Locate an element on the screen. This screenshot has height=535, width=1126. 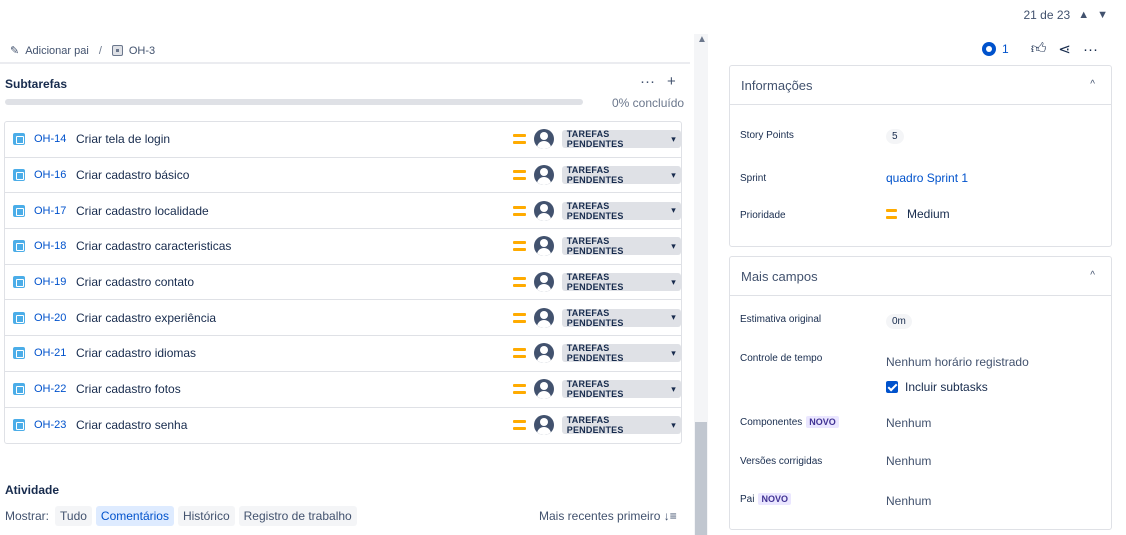
fix-versions-value: Nenhum is located at coordinates (908, 461).